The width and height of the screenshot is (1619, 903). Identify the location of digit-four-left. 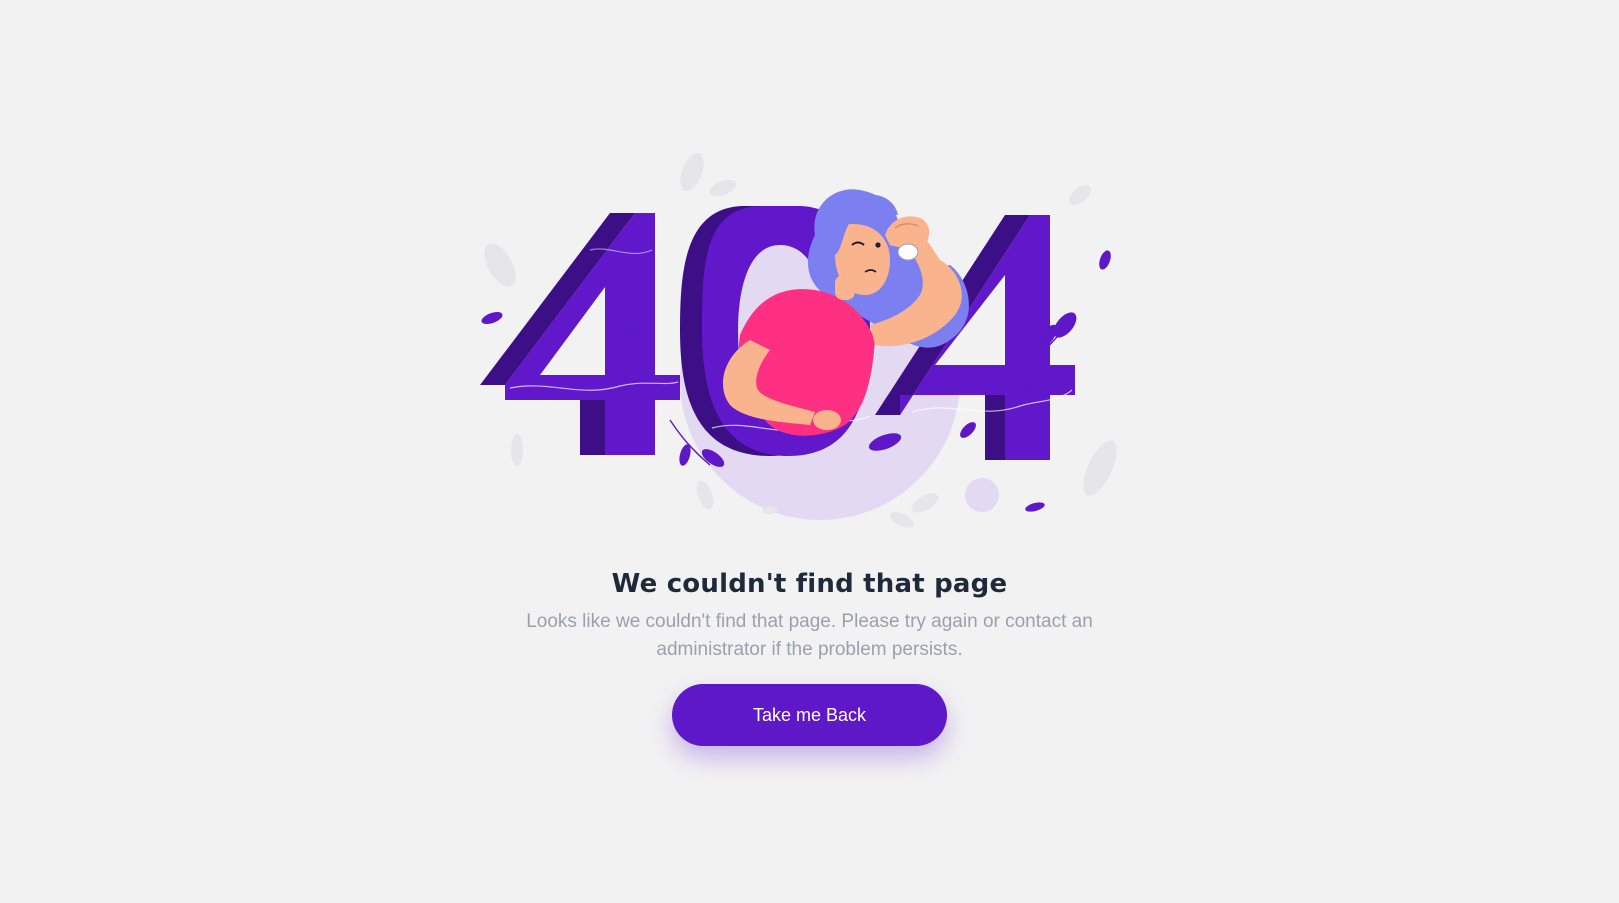
(580, 334).